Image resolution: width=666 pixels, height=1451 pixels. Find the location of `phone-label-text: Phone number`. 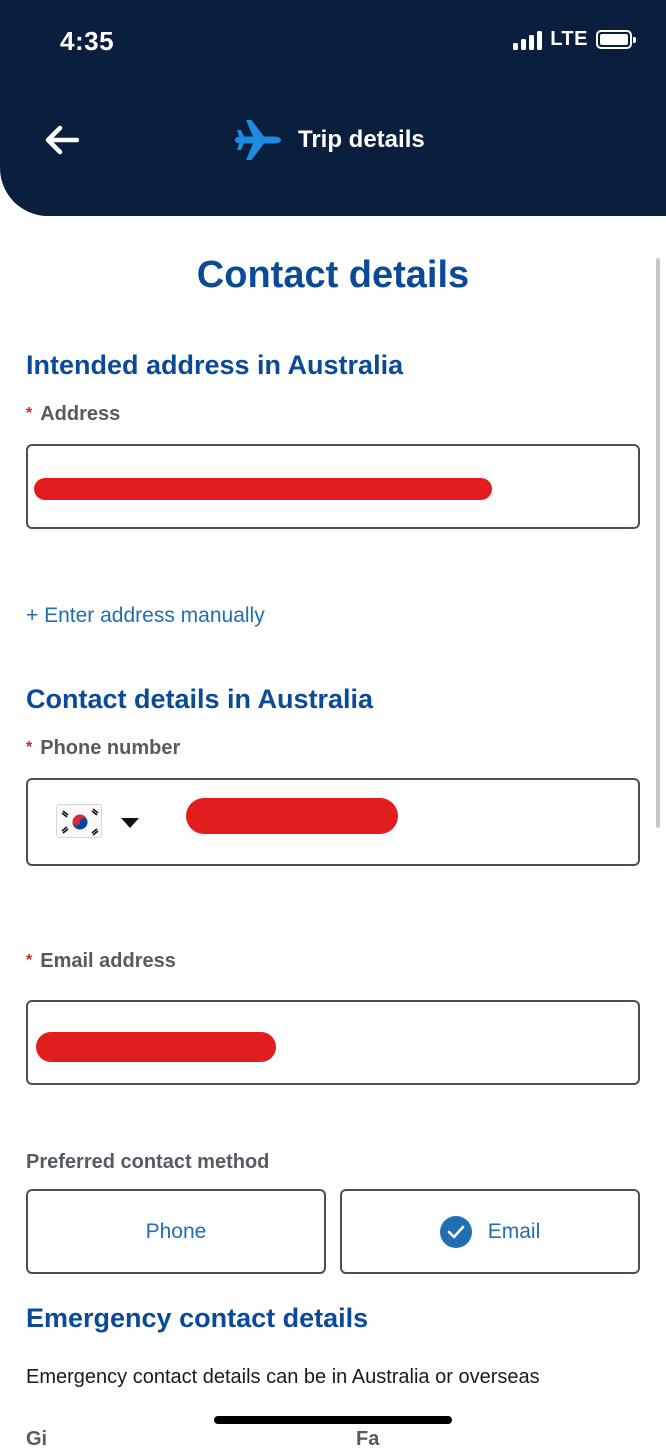

phone-label-text: Phone number is located at coordinates (110, 748).